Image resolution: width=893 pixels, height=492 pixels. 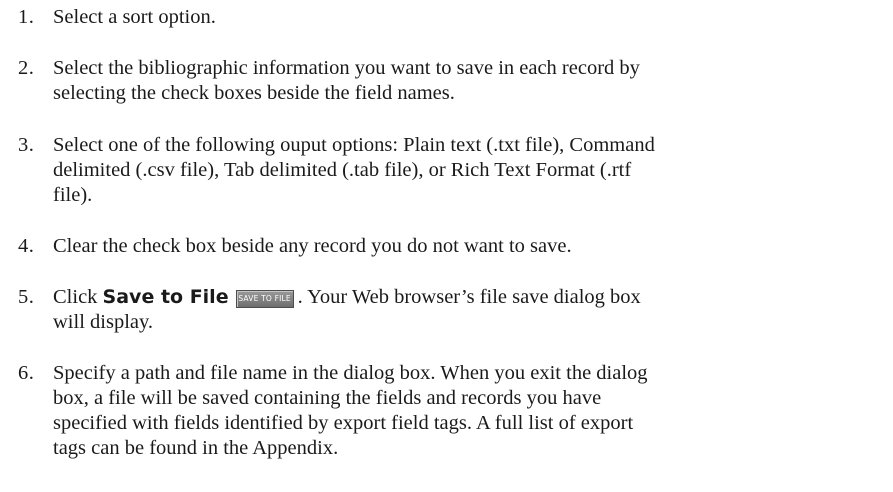 I want to click on save-to-file-label: Save to File, so click(x=165, y=297).